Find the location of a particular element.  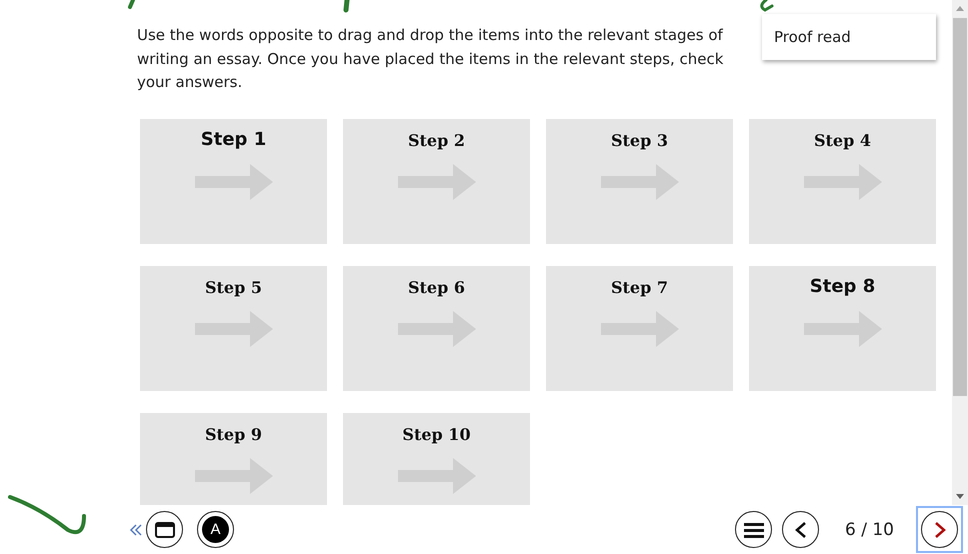

step-label: Step 7 is located at coordinates (639, 287).